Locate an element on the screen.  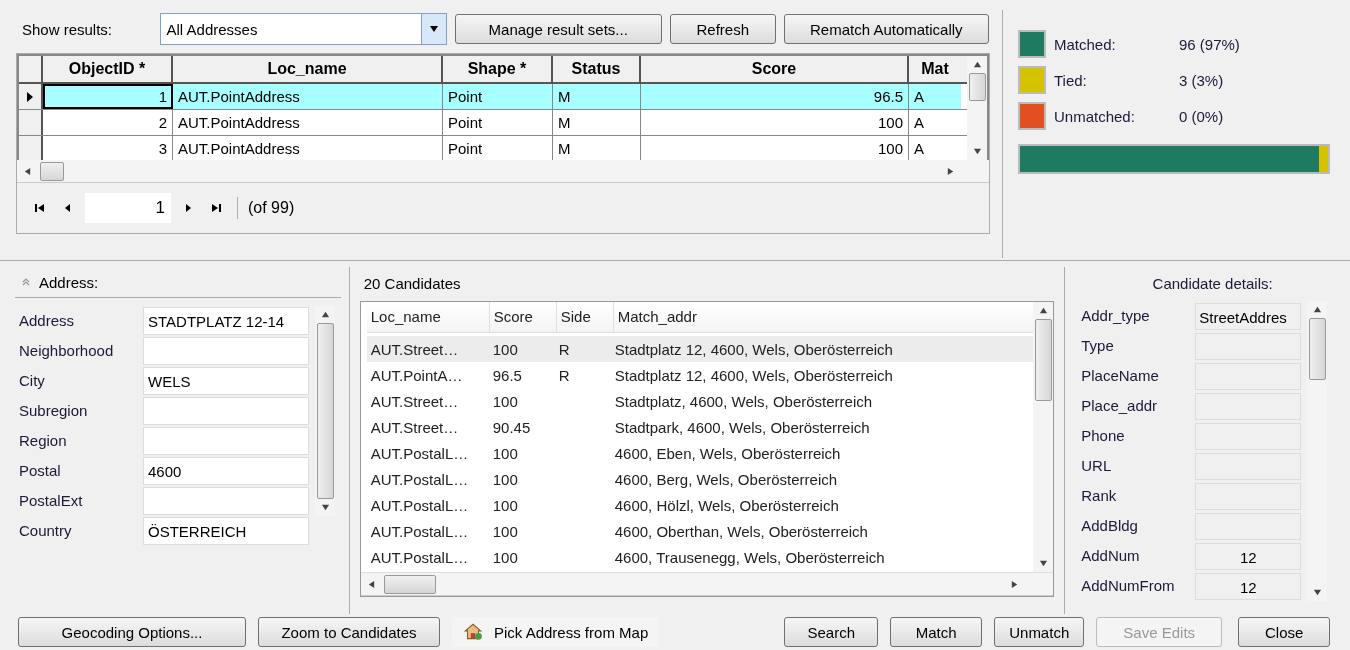
table-cell: 4600, Hölzl, Wels, Oberösterreich is located at coordinates (726, 505).